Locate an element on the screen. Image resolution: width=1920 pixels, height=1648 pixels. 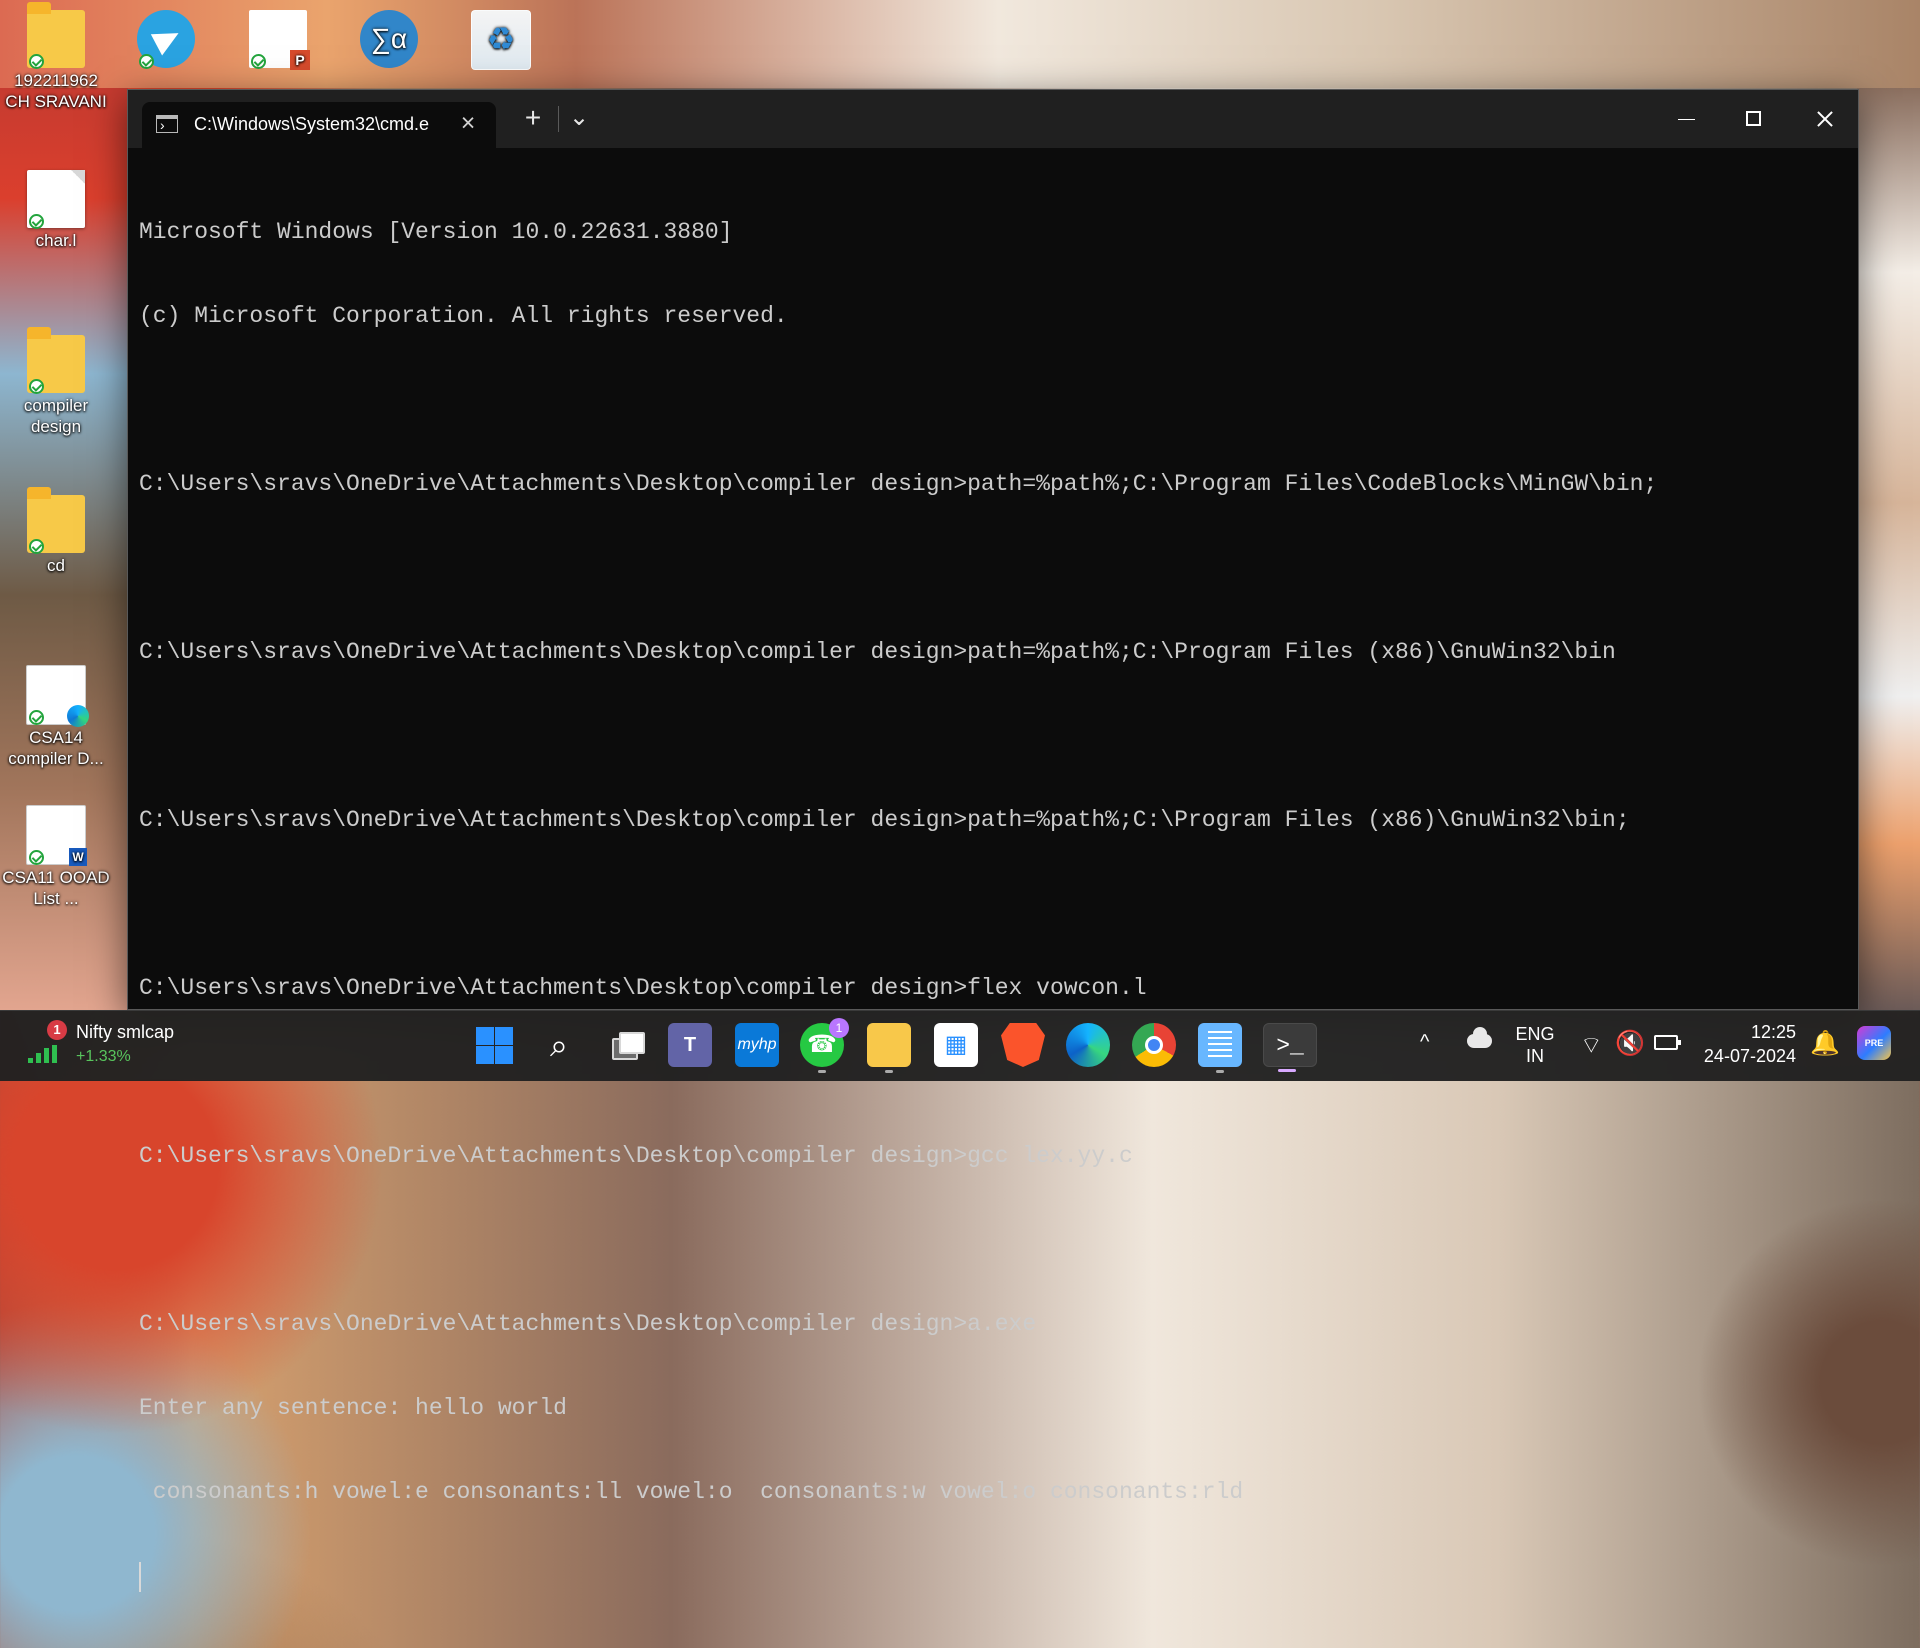
desktop-icon-math: ∑α is located at coordinates (389, 40).